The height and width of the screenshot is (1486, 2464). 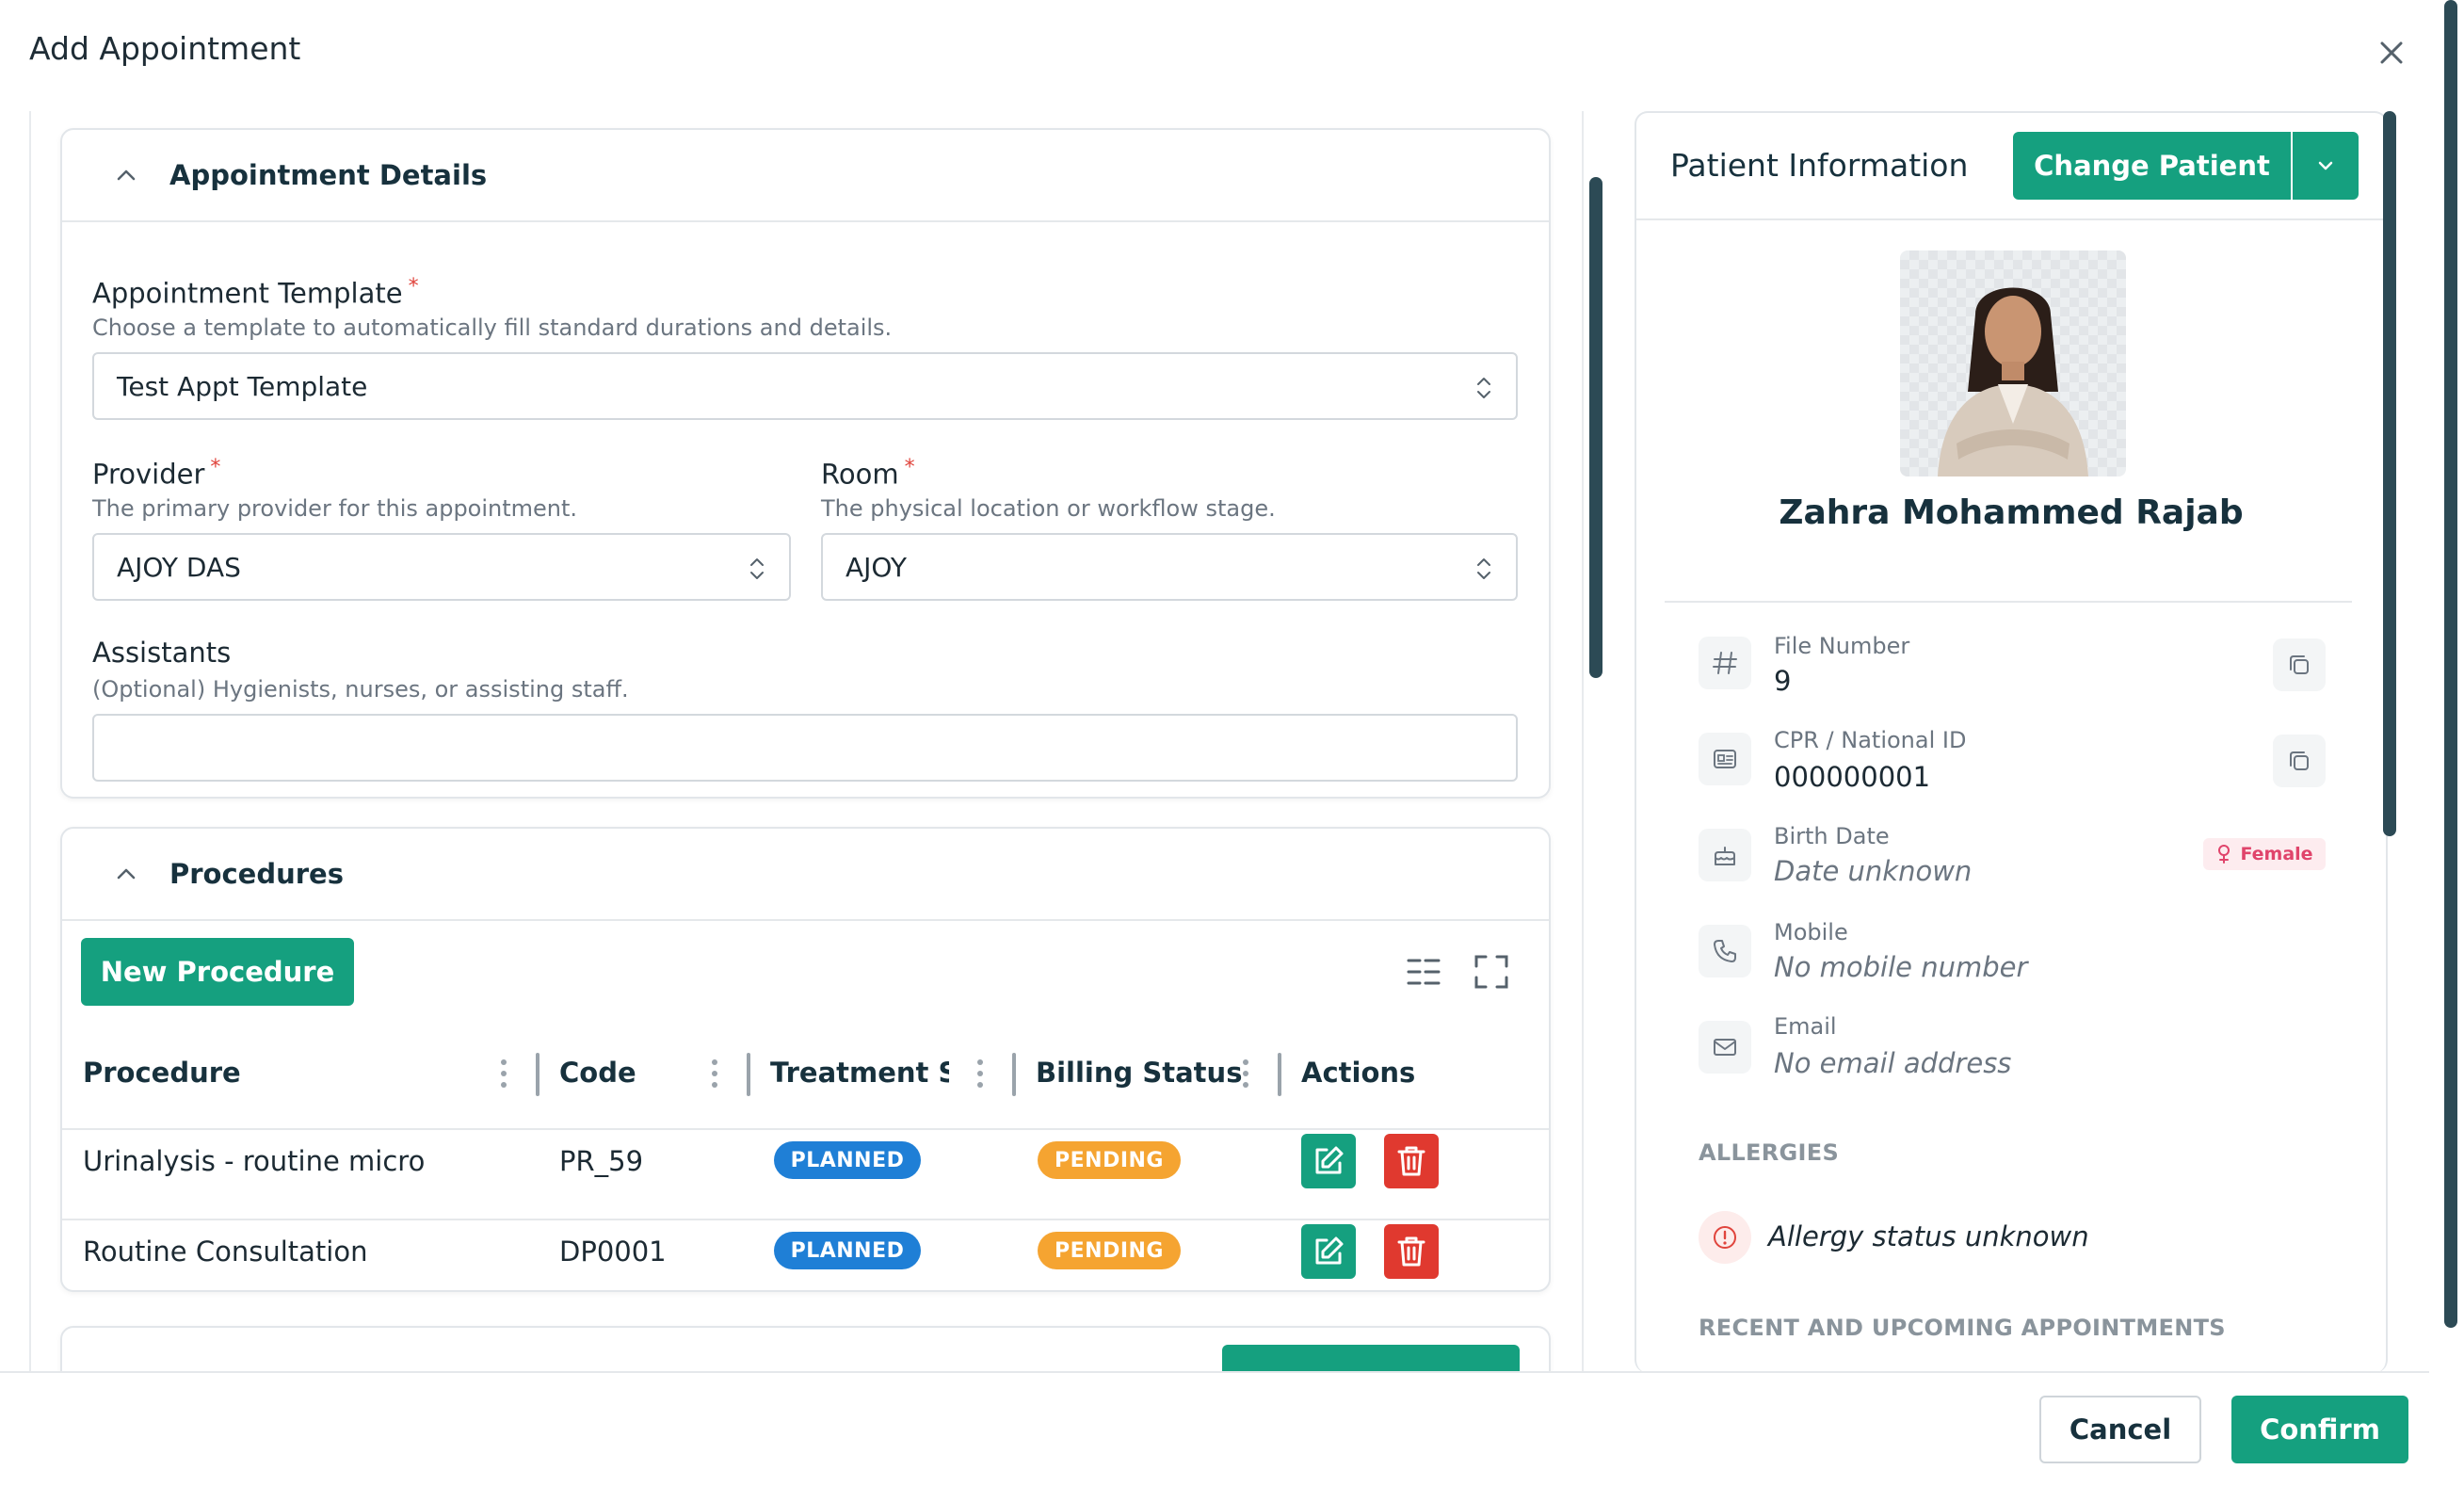 I want to click on procedure-code-cell: PR_59, so click(x=601, y=1161).